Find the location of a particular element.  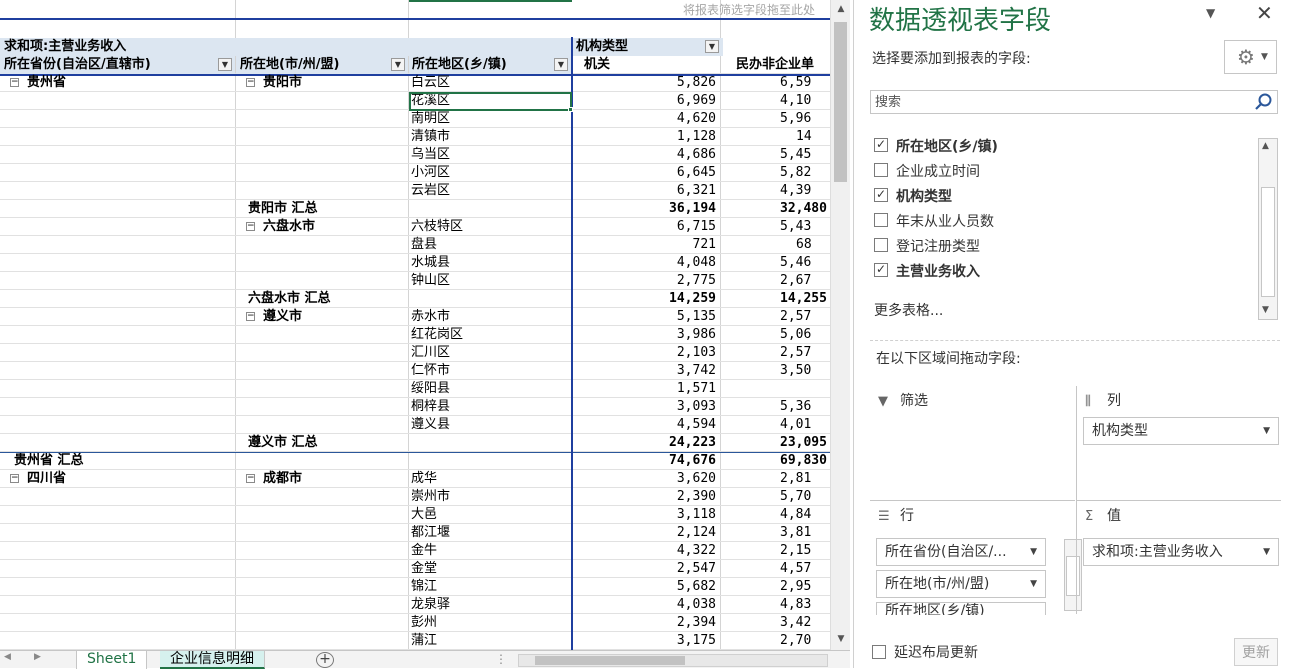

value-cell-jiguan: 5,682 is located at coordinates (644, 587).